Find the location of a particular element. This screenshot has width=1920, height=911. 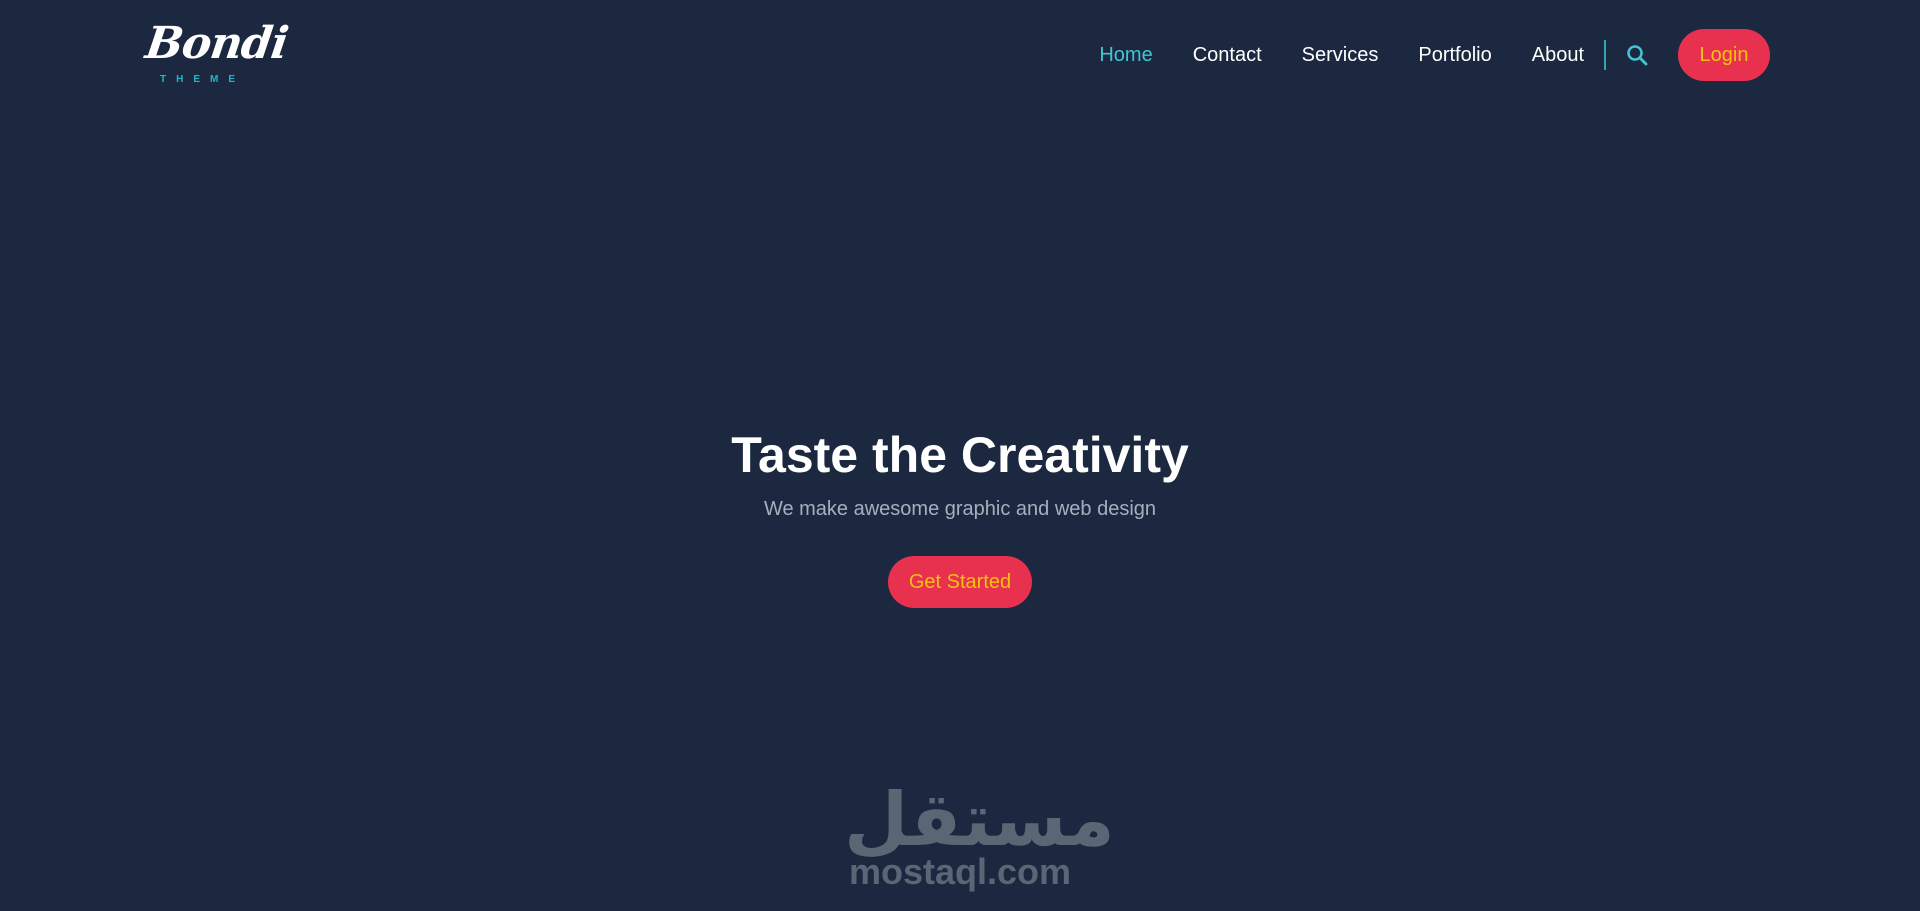

nav-services: Services is located at coordinates (1340, 55).